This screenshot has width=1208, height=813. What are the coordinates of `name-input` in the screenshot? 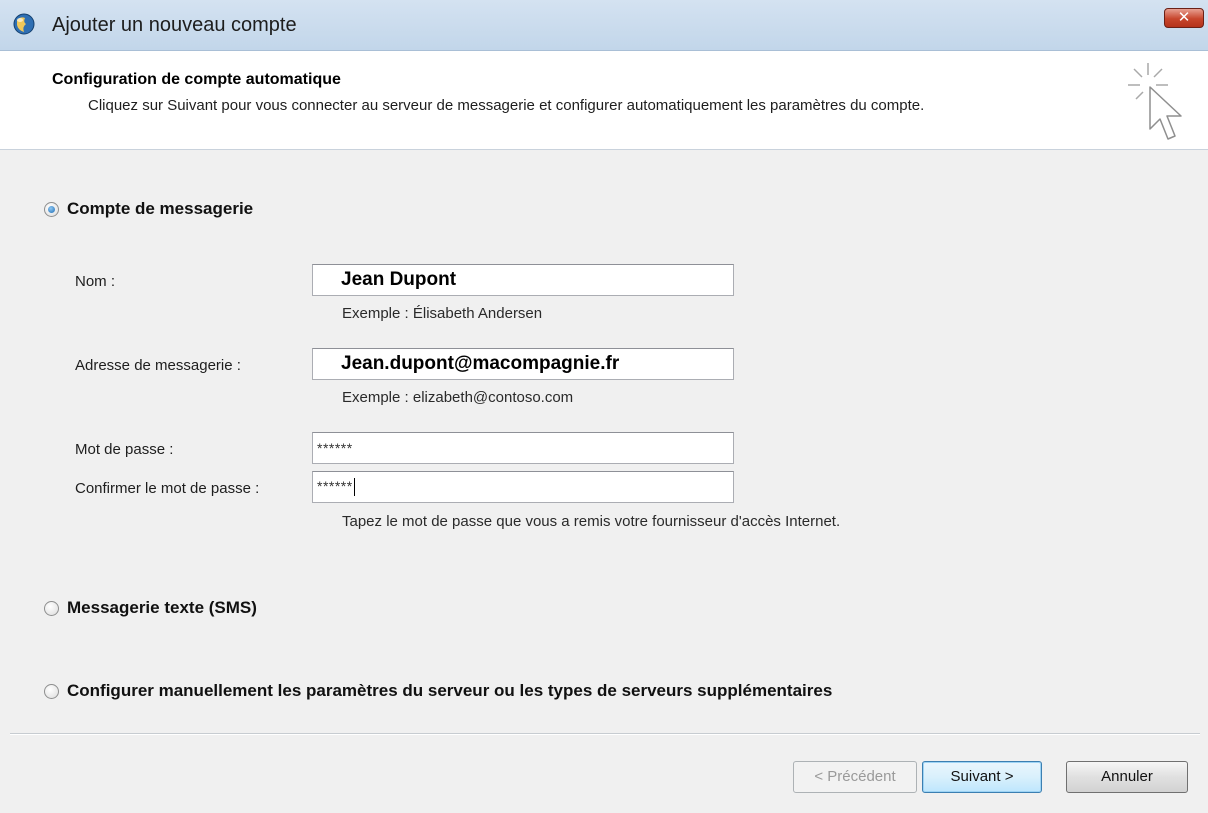 It's located at (523, 280).